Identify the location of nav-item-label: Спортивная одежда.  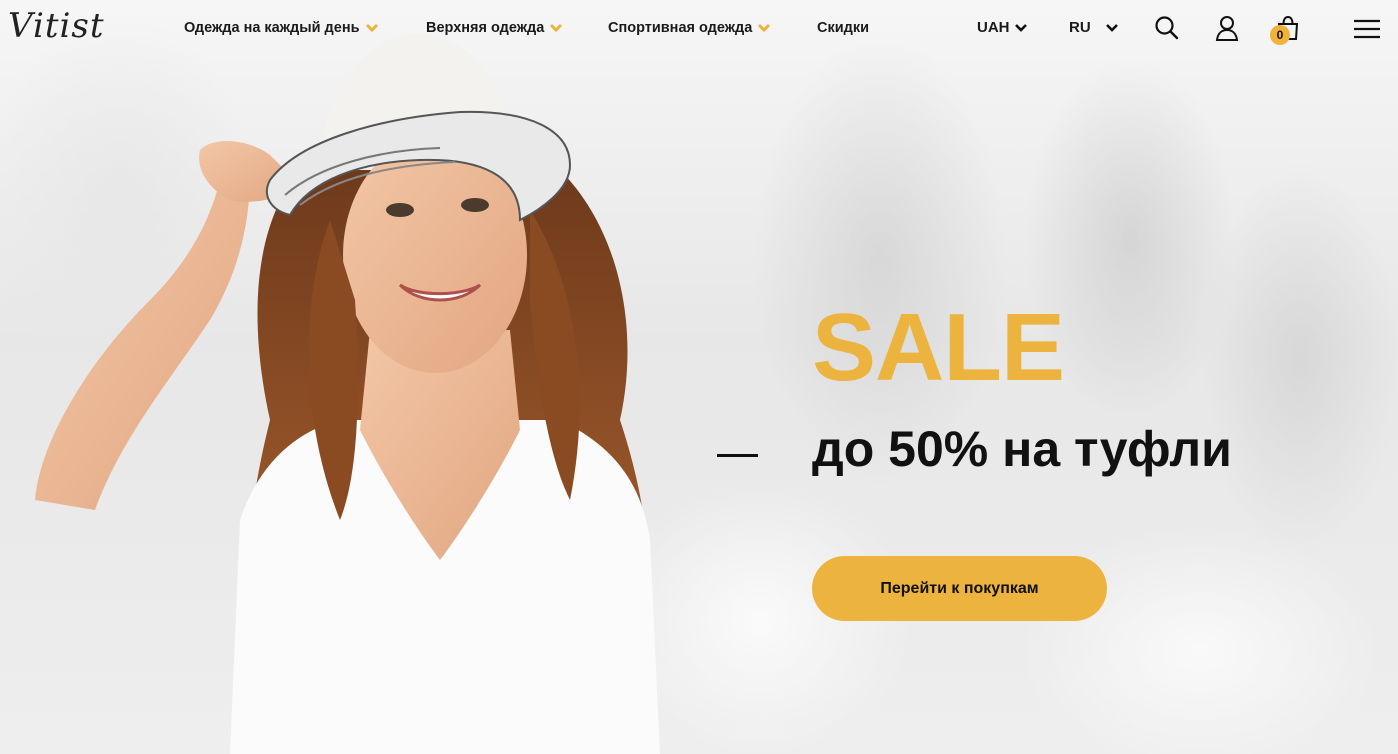
(680, 28).